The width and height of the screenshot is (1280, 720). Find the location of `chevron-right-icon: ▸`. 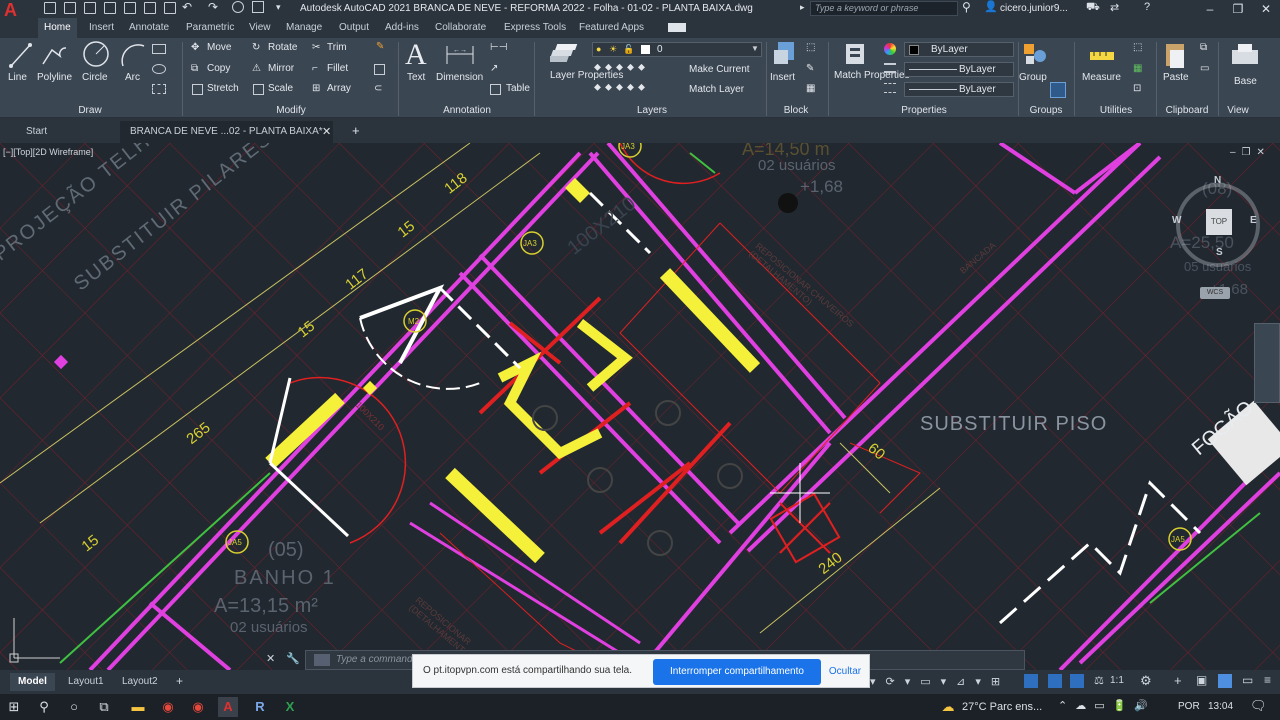

chevron-right-icon: ▸ is located at coordinates (802, 7).